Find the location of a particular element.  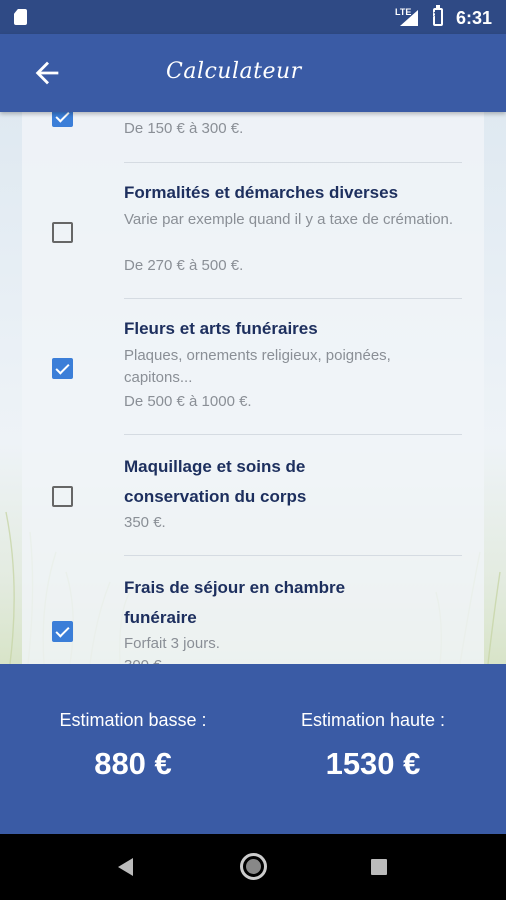

system-nav-bar is located at coordinates (253, 867).